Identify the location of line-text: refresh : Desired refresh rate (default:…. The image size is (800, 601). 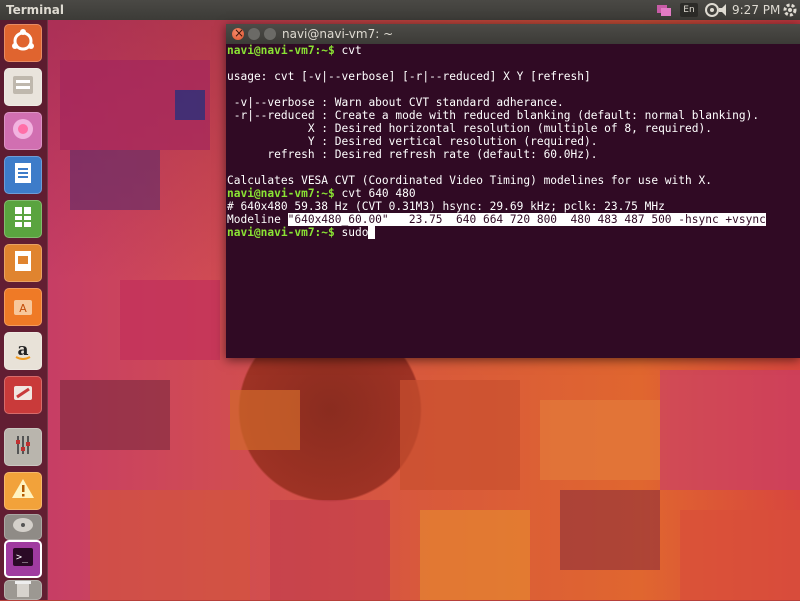
(412, 154).